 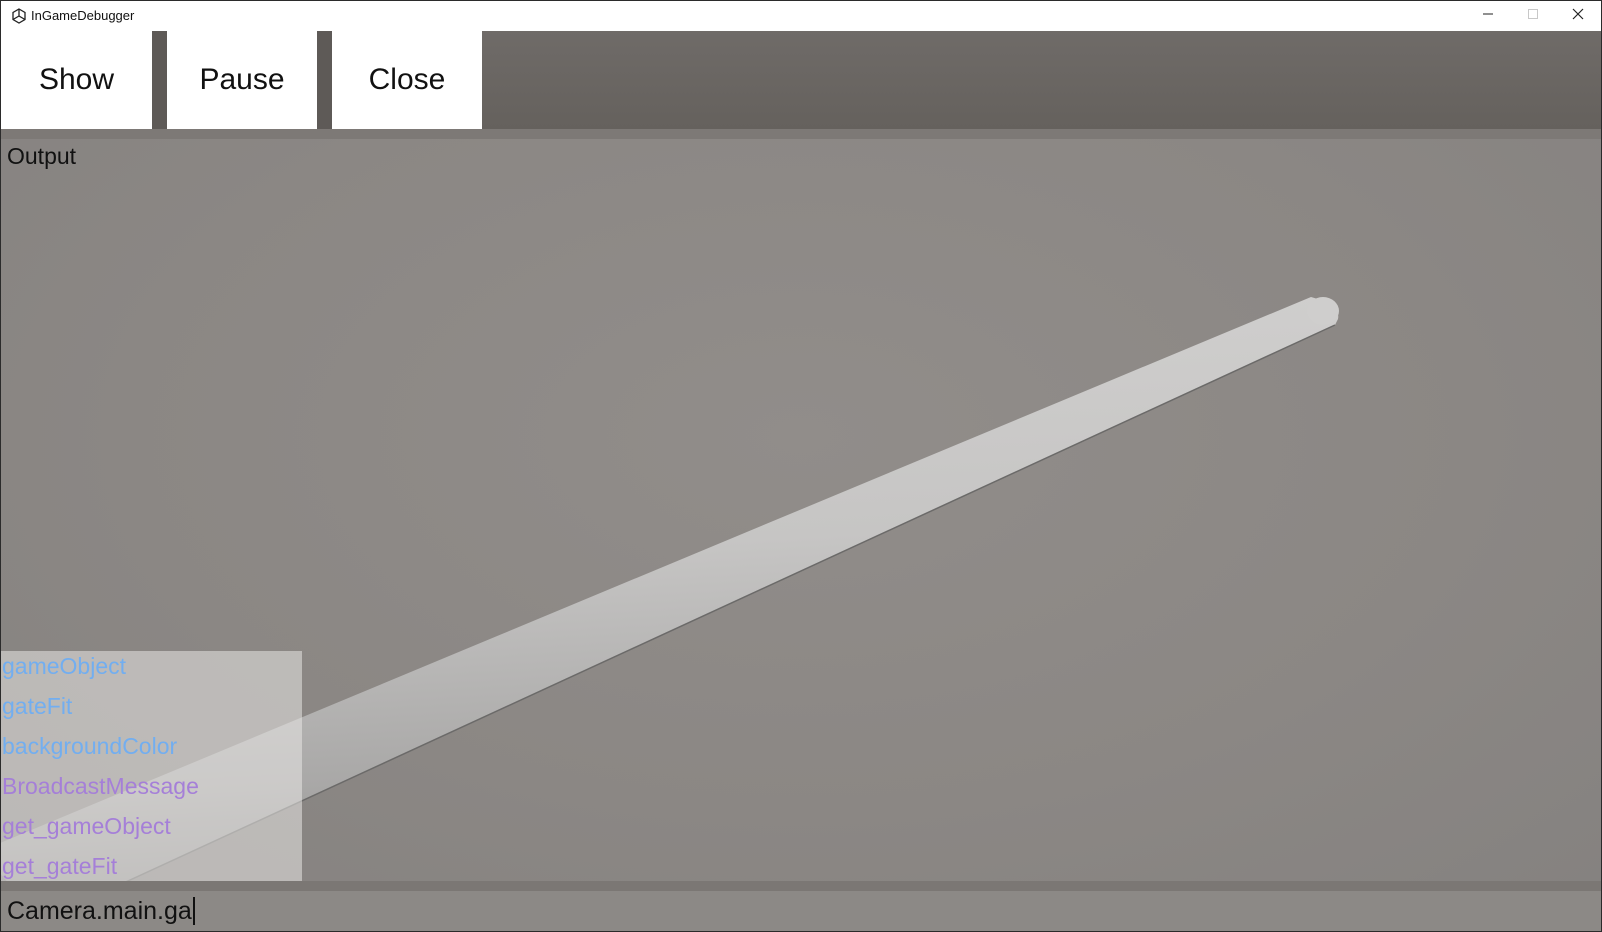 I want to click on title-bar: InGameDebugger, so click(x=801, y=16).